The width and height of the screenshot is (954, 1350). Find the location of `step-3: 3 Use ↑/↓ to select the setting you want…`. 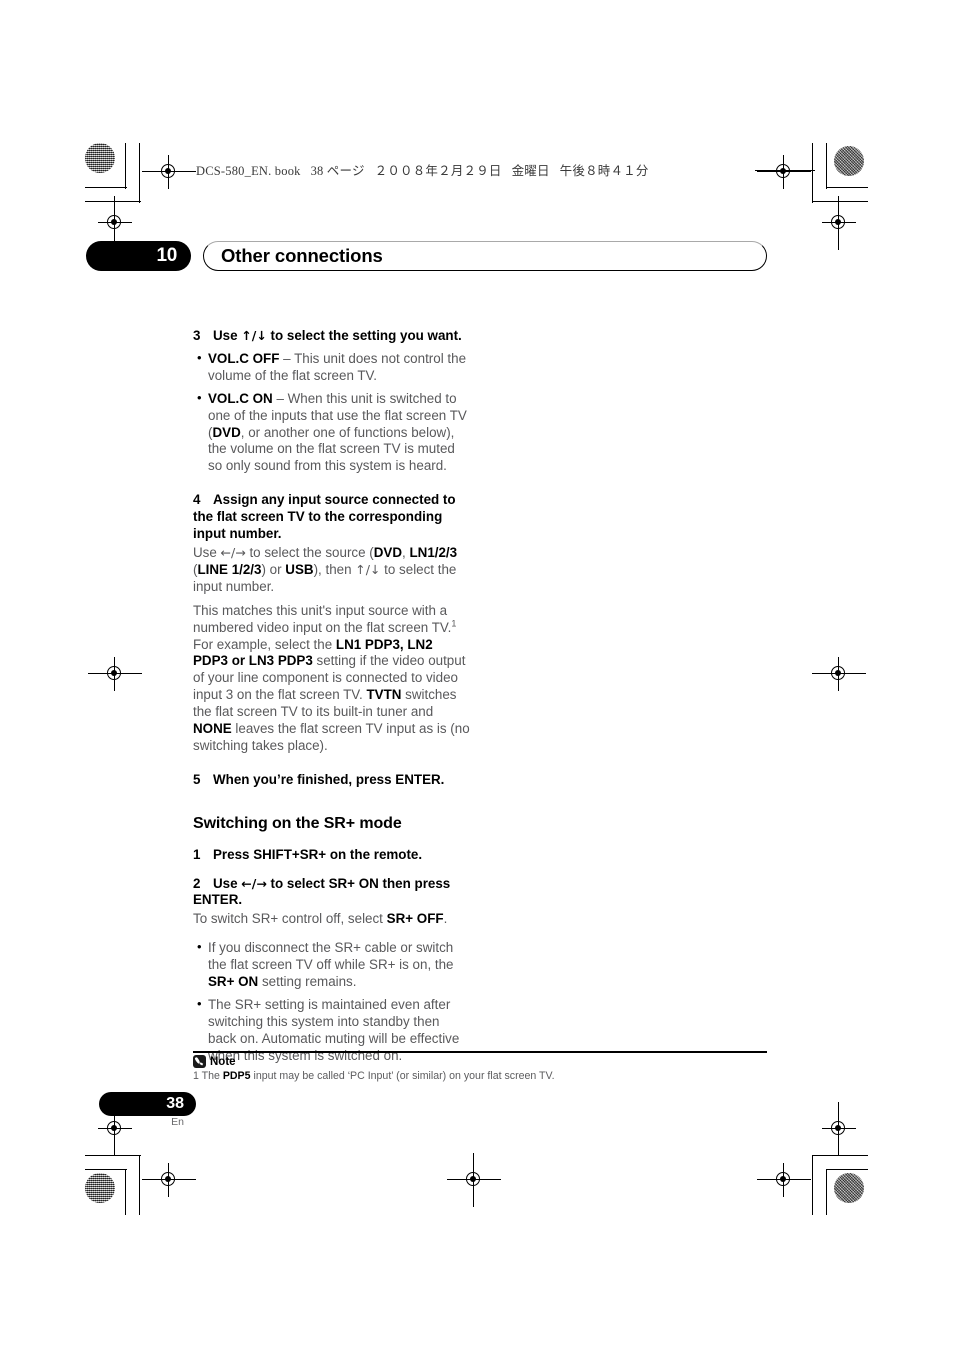

step-3: 3 Use ↑/↓ to select the setting you want… is located at coordinates (332, 336).